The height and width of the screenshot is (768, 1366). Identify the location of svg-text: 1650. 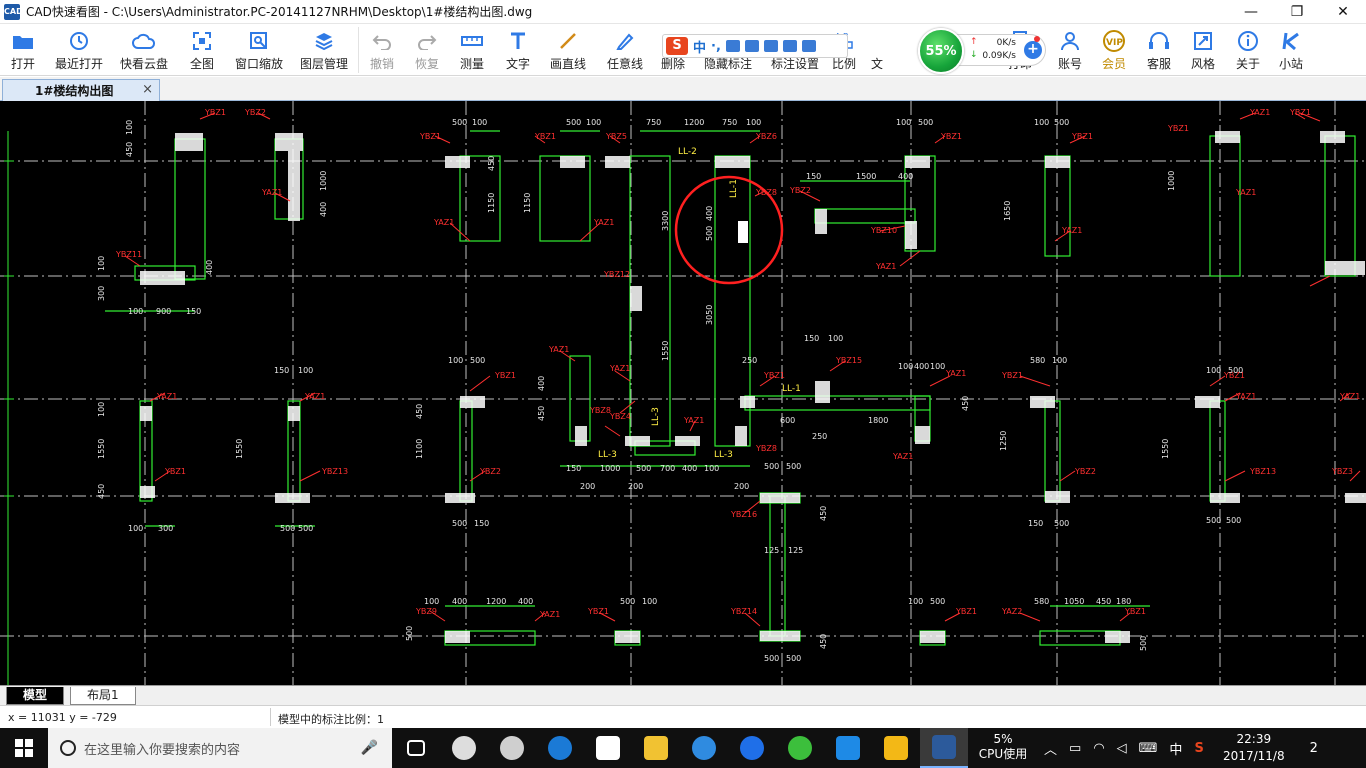
(1007, 211).